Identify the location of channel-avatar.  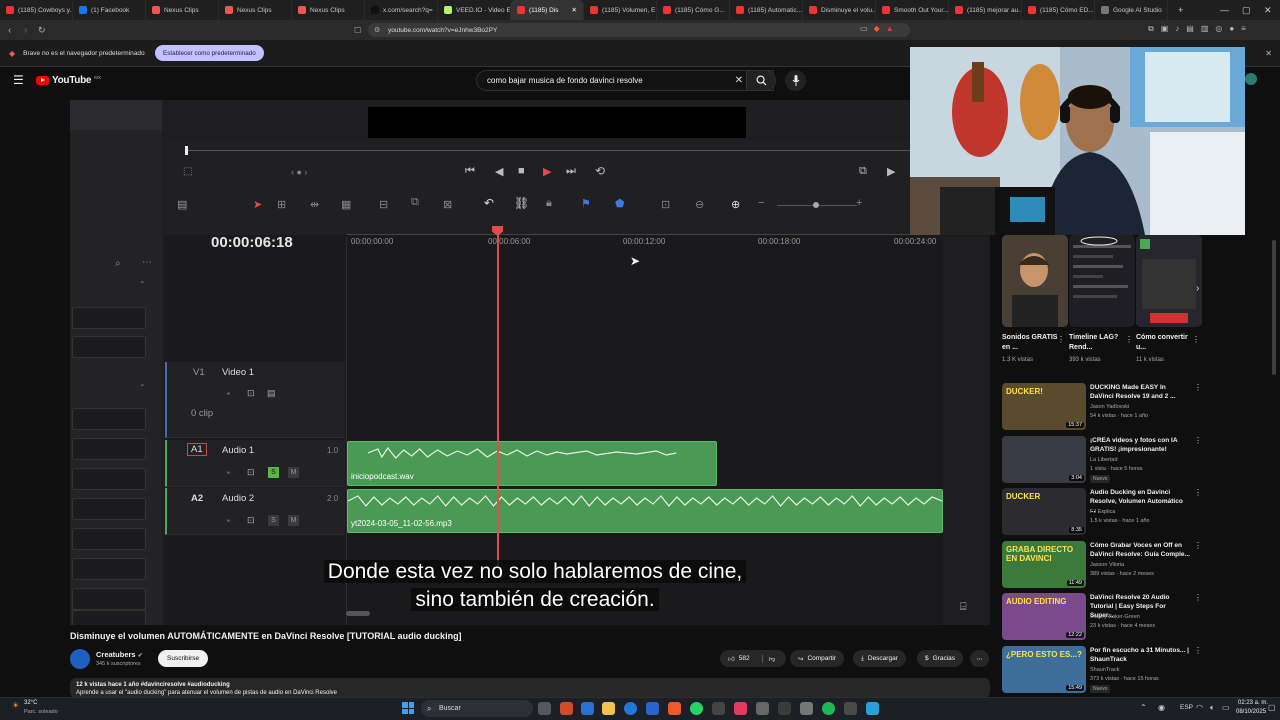
(80, 659).